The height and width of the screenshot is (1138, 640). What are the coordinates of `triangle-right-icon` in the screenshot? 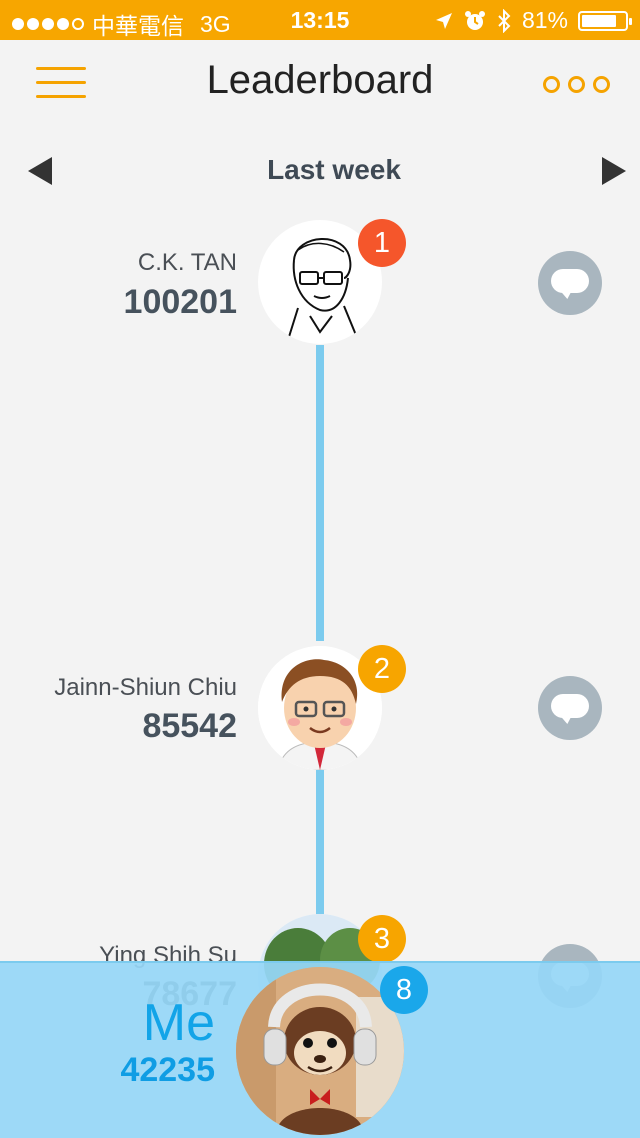 It's located at (614, 171).